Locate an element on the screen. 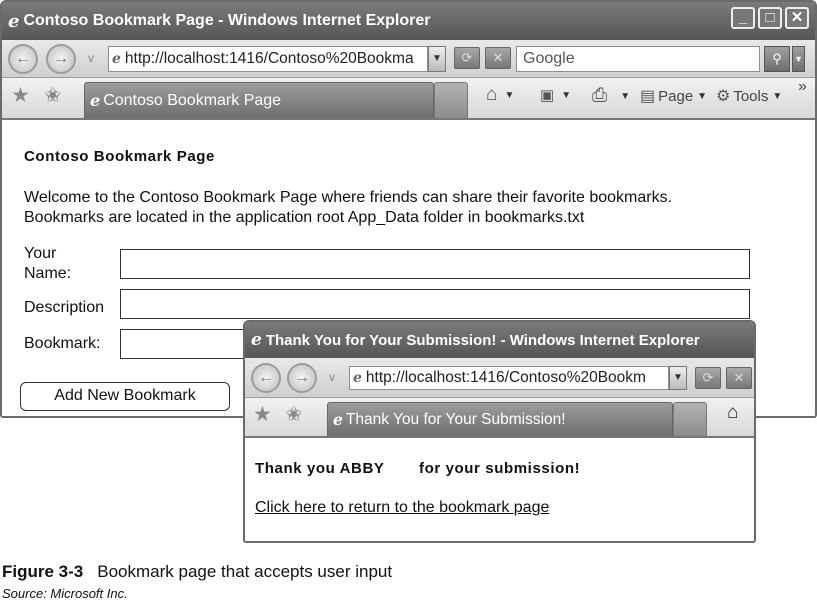  your-name-field is located at coordinates (435, 264).